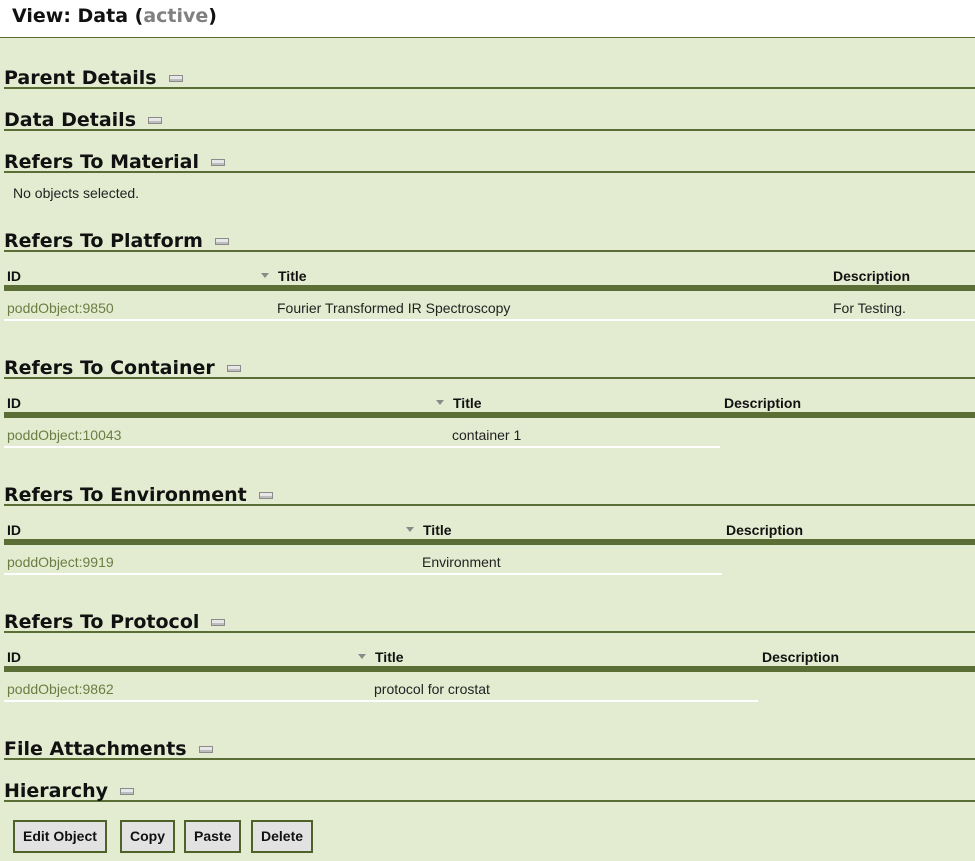 The width and height of the screenshot is (975, 861). I want to click on section-title-file-attachments: File Attachments, so click(95, 749).